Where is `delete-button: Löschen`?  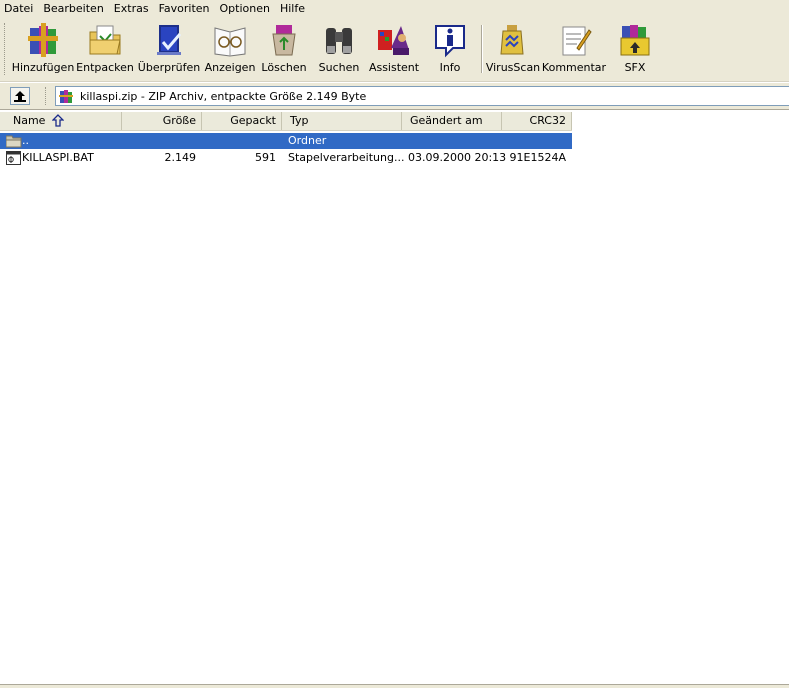
delete-button: Löschen is located at coordinates (284, 49).